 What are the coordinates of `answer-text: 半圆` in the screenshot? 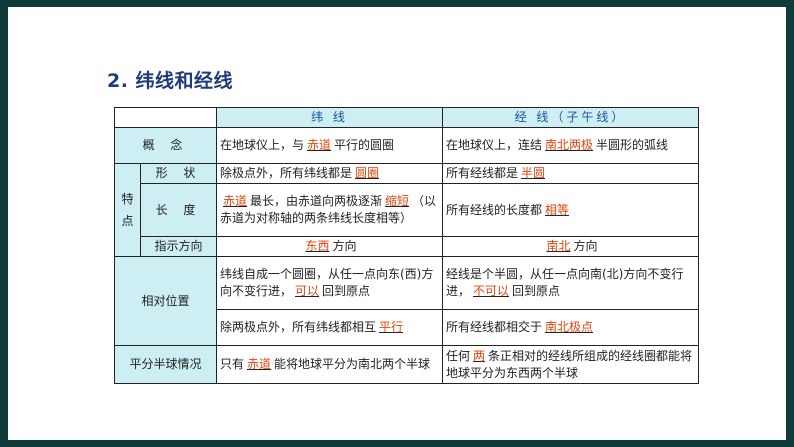 It's located at (533, 173).